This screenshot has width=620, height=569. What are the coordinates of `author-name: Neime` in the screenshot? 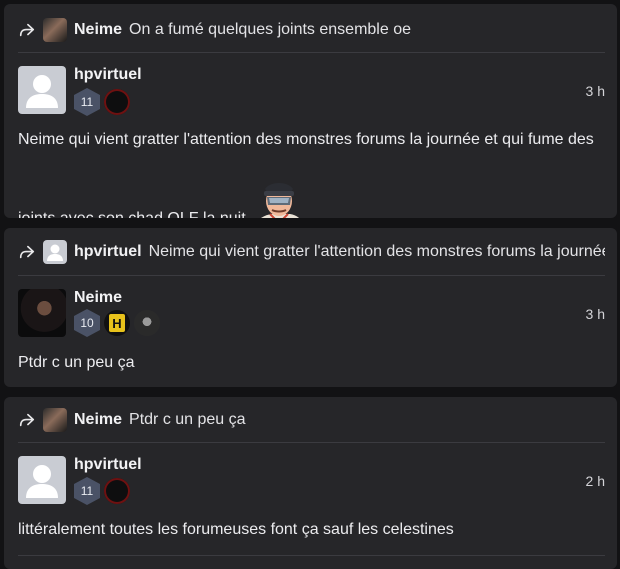 It's located at (98, 298).